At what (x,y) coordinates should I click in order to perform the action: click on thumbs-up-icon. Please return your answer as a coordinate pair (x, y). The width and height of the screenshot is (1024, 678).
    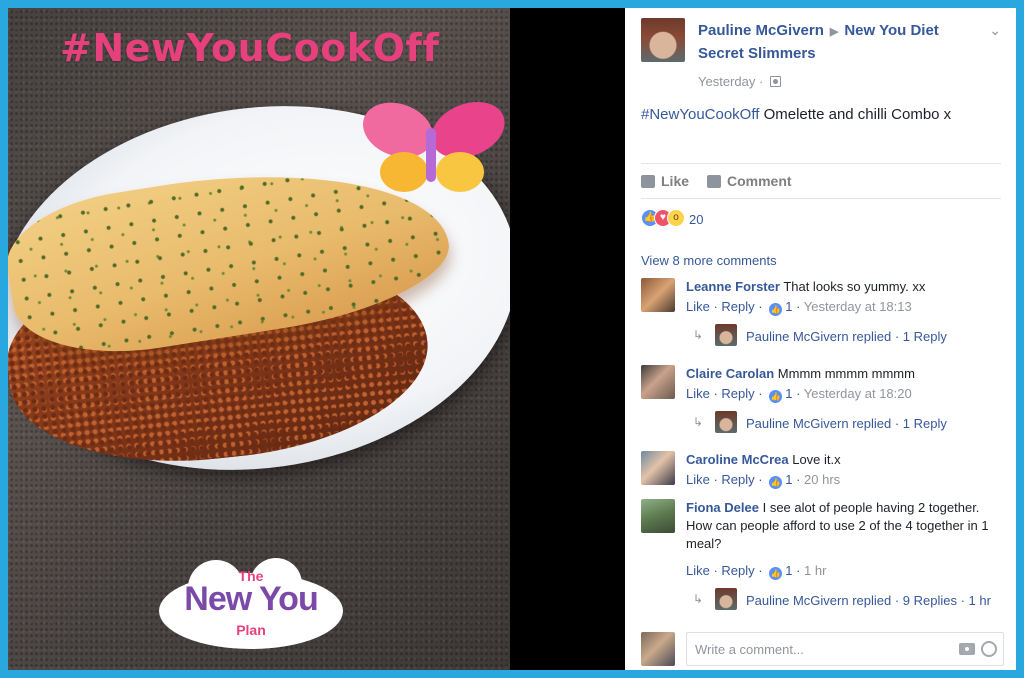
    Looking at the image, I should click on (648, 181).